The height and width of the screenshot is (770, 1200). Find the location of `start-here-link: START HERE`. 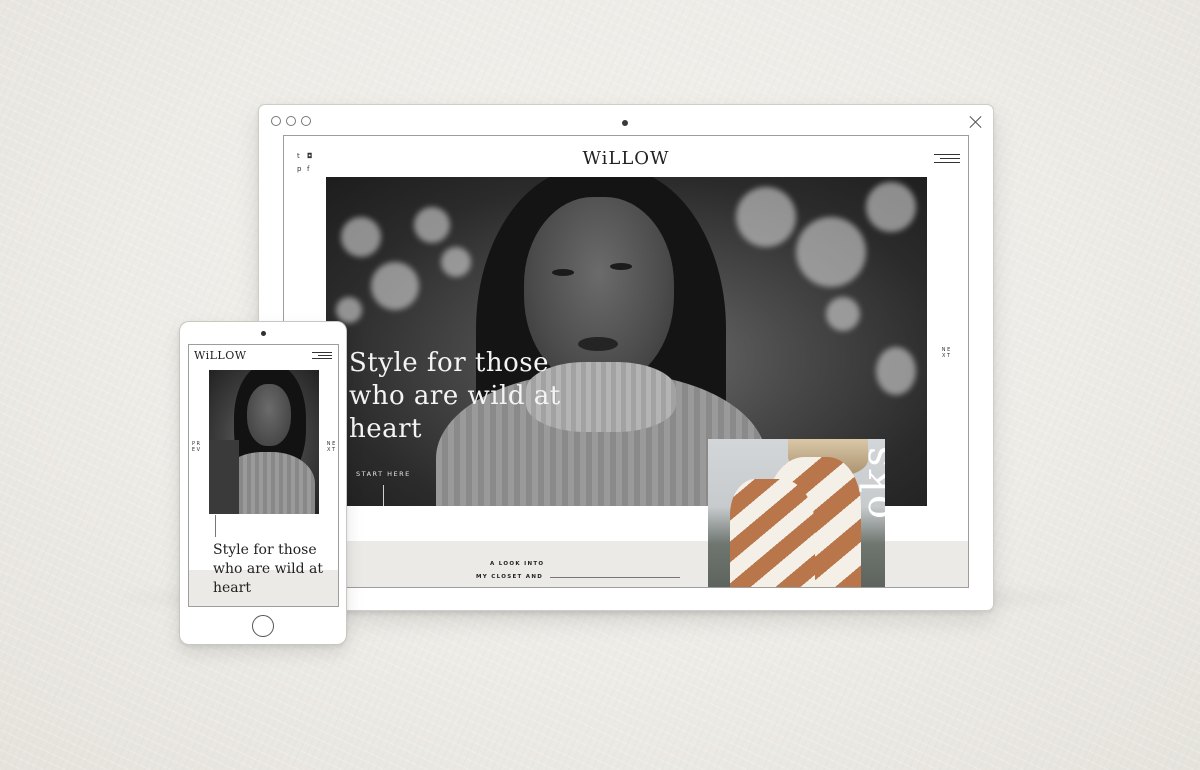

start-here-link: START HERE is located at coordinates (383, 474).